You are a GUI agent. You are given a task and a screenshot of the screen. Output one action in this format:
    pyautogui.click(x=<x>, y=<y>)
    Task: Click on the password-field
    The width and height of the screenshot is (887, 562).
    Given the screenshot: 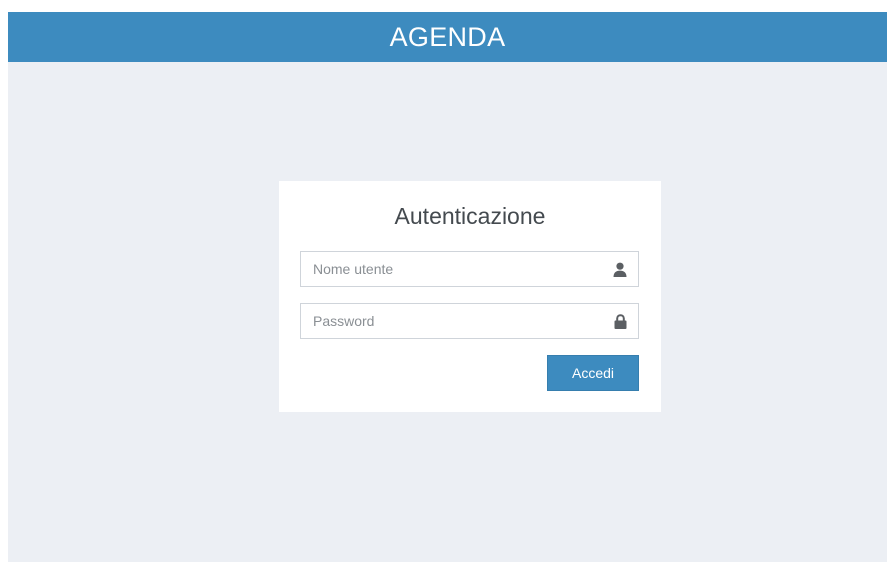 What is the action you would take?
    pyautogui.click(x=469, y=321)
    